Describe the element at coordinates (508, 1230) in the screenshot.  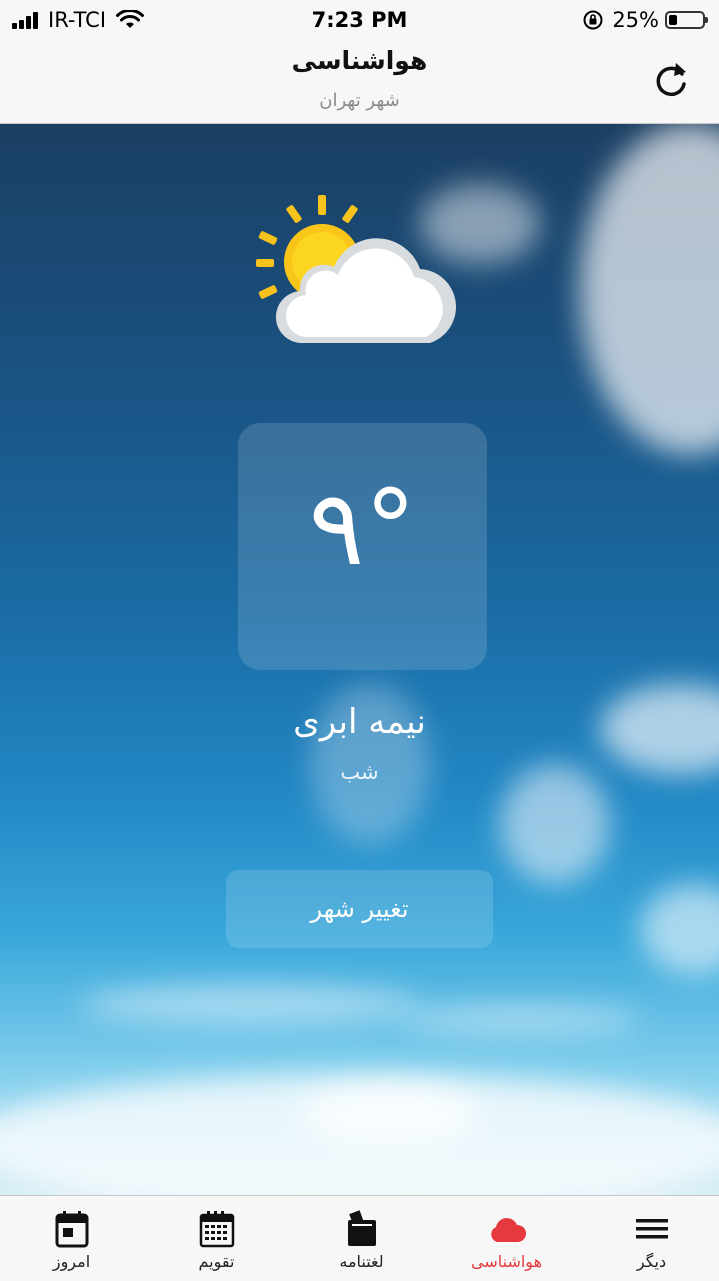
I see `weather-cloud-icon` at that location.